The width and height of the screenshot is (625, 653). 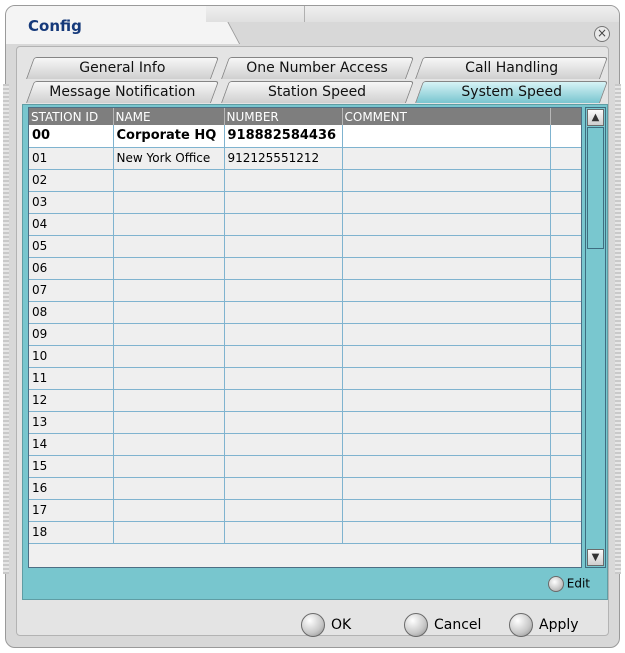 I want to click on tab-one-number-access: One Number Access, so click(x=317, y=68).